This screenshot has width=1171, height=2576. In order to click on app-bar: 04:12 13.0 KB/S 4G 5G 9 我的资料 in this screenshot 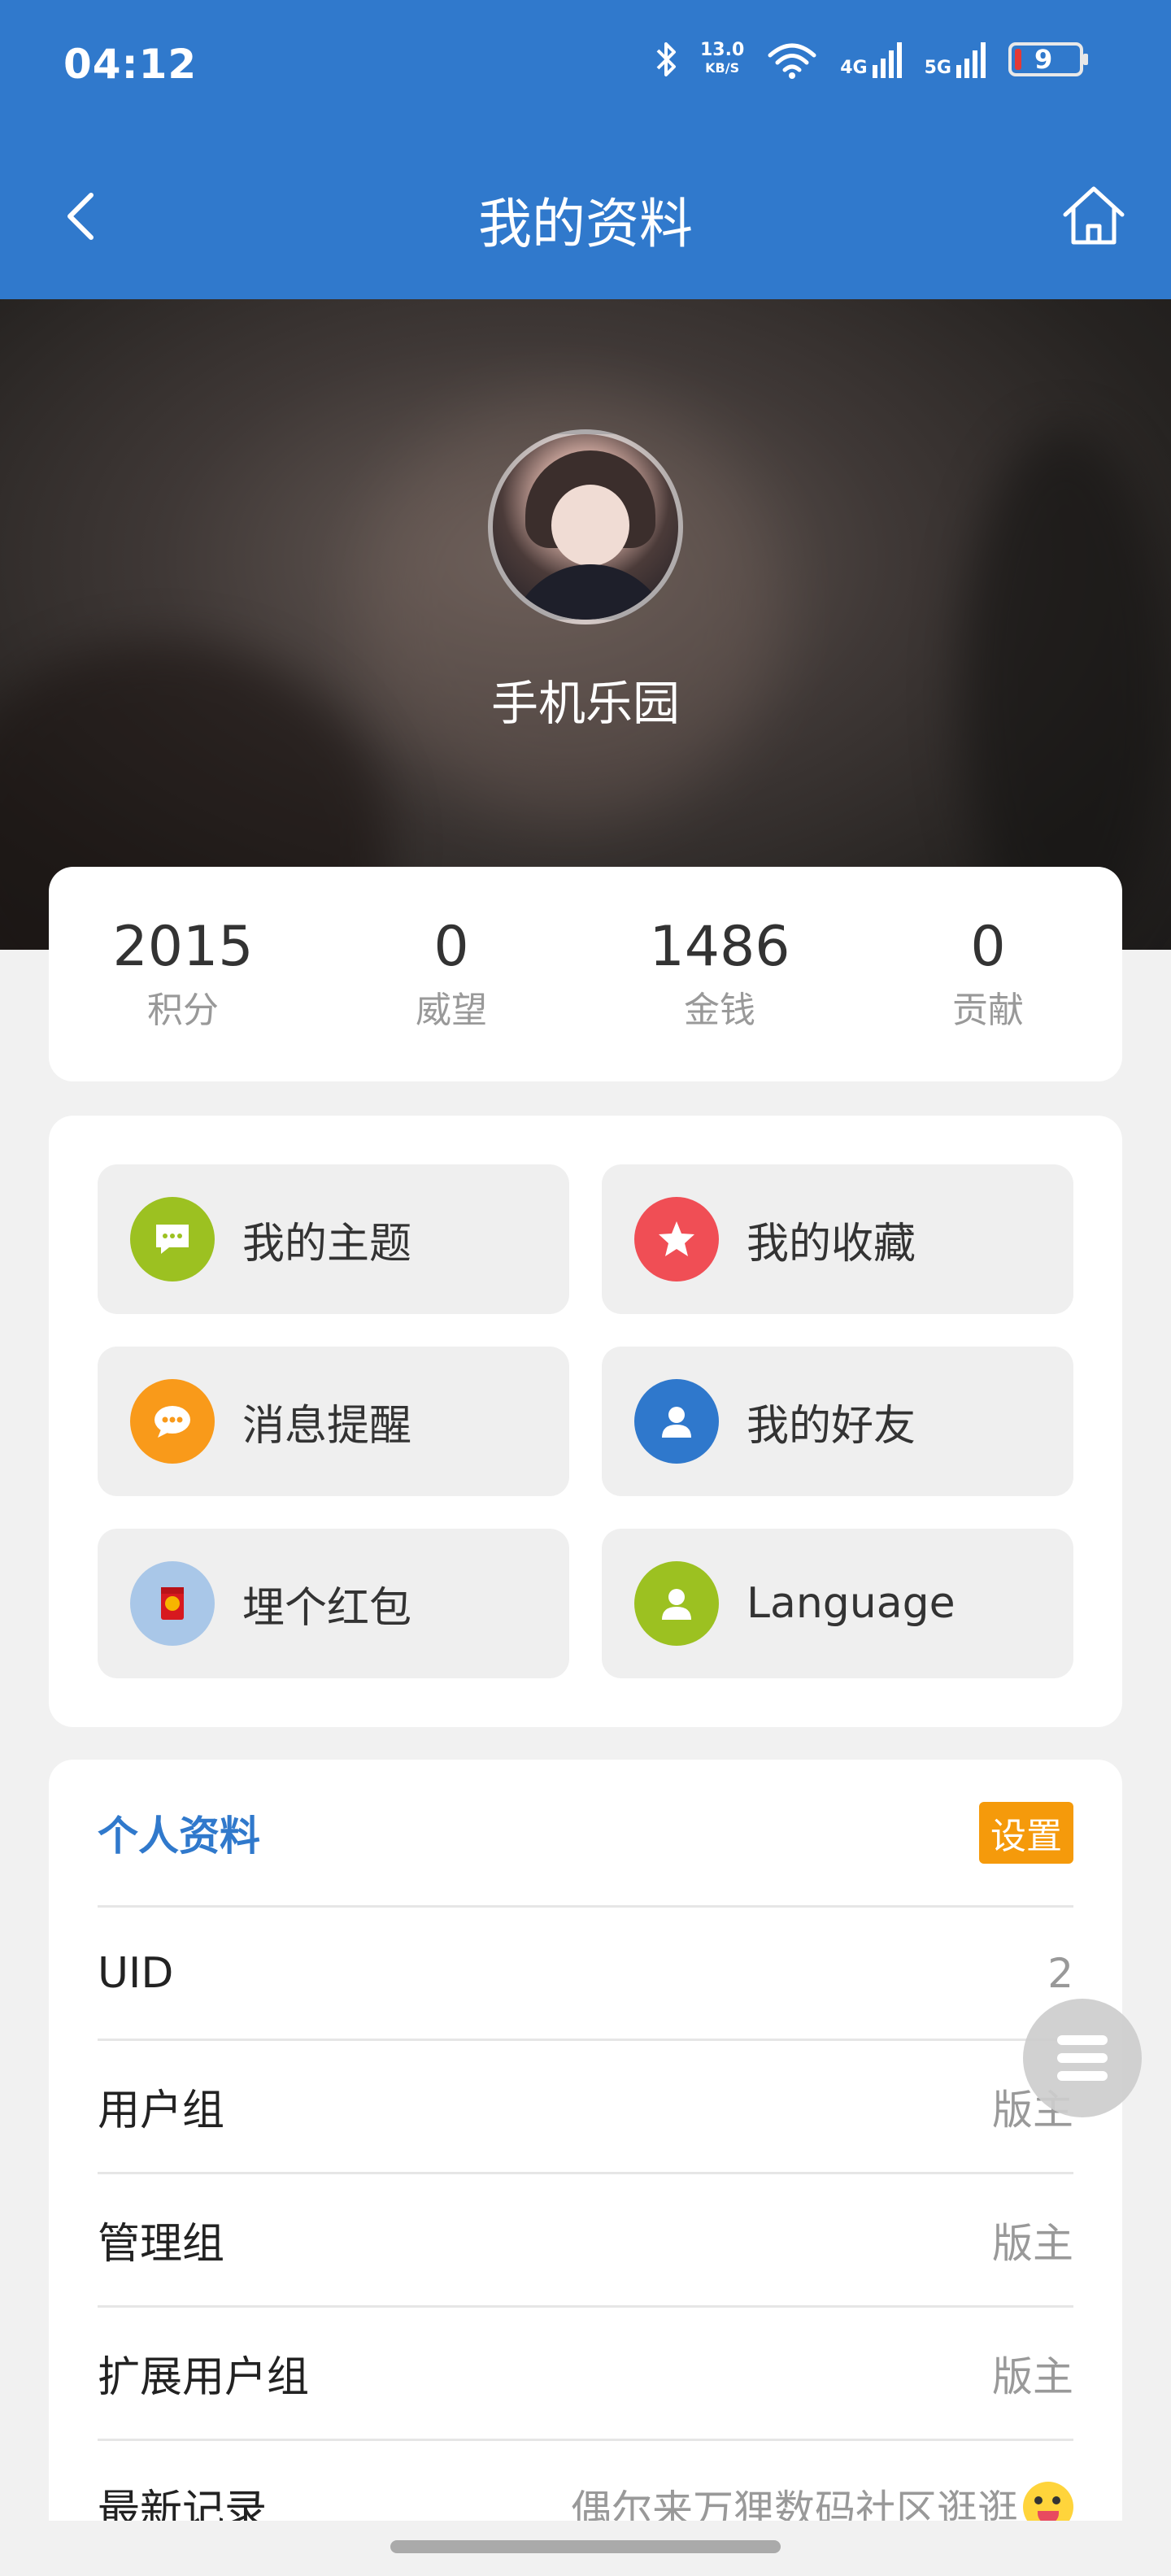, I will do `click(585, 149)`.